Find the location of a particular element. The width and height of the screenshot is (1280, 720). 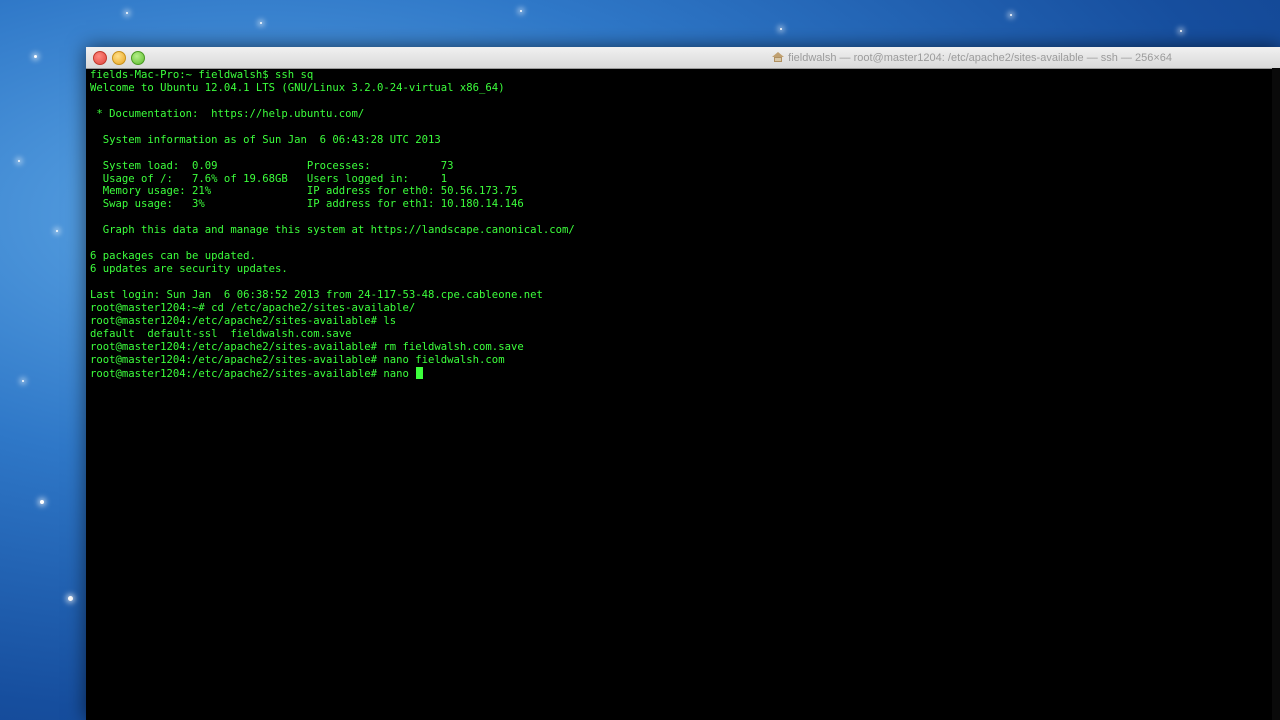

command-input: nano is located at coordinates (399, 374).